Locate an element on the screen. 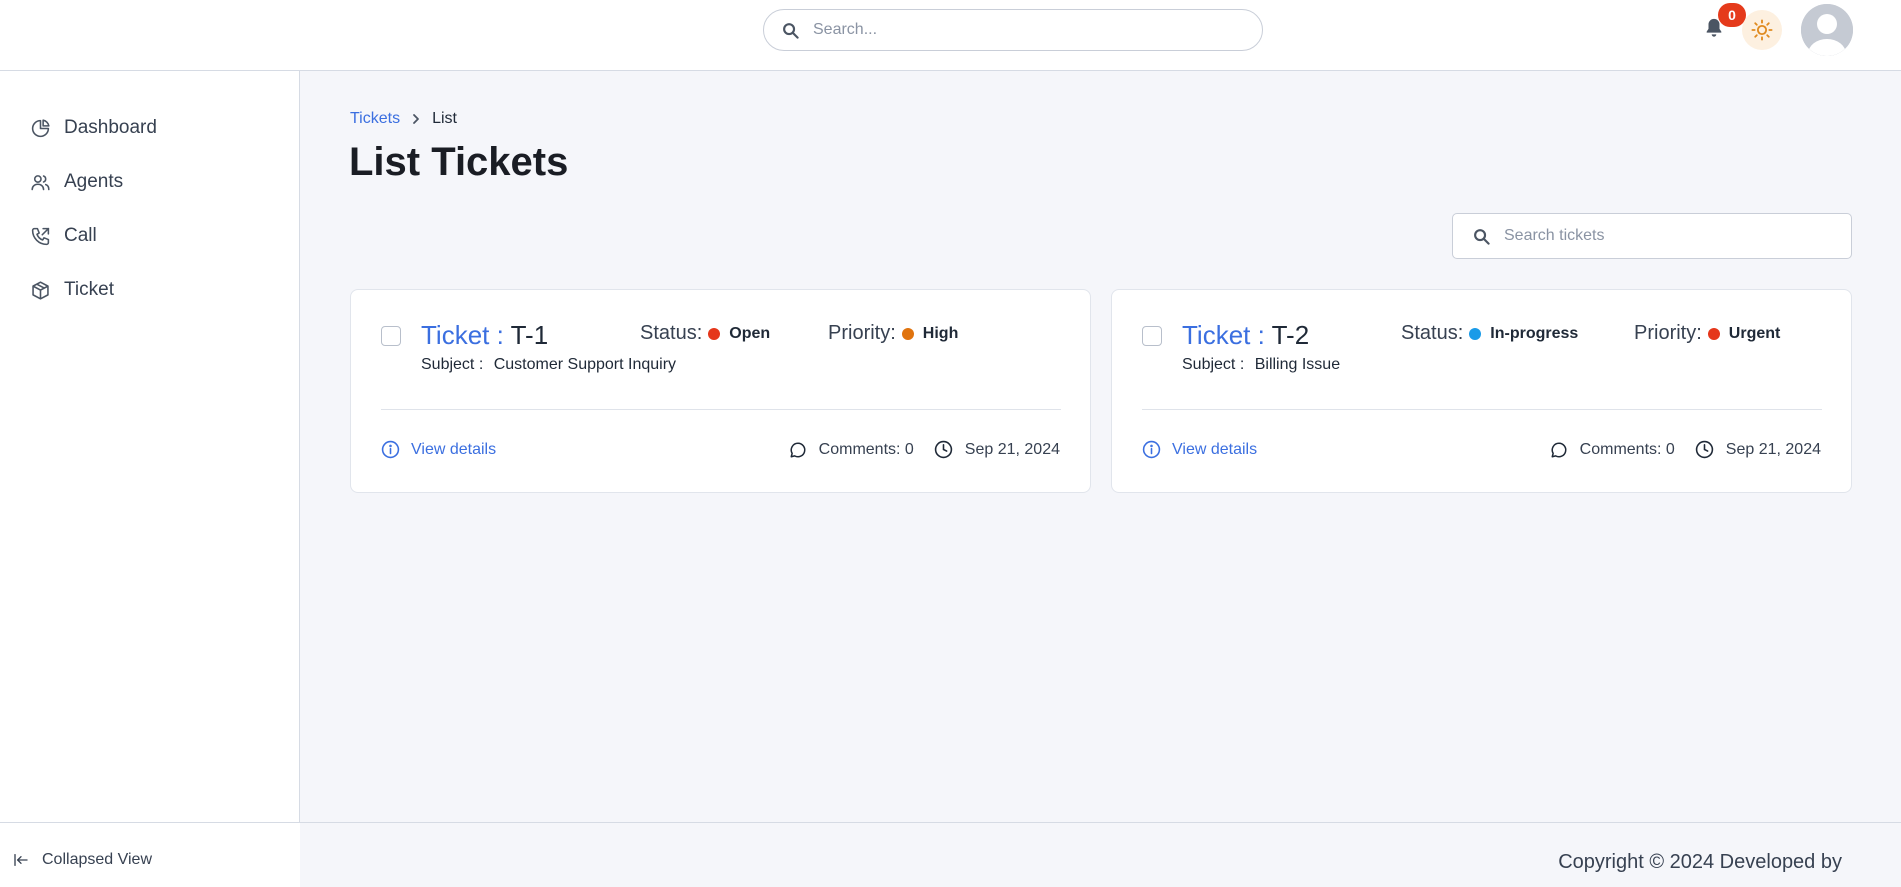 This screenshot has height=887, width=1901. breadcrumb-link-tickets: Tickets is located at coordinates (375, 119).